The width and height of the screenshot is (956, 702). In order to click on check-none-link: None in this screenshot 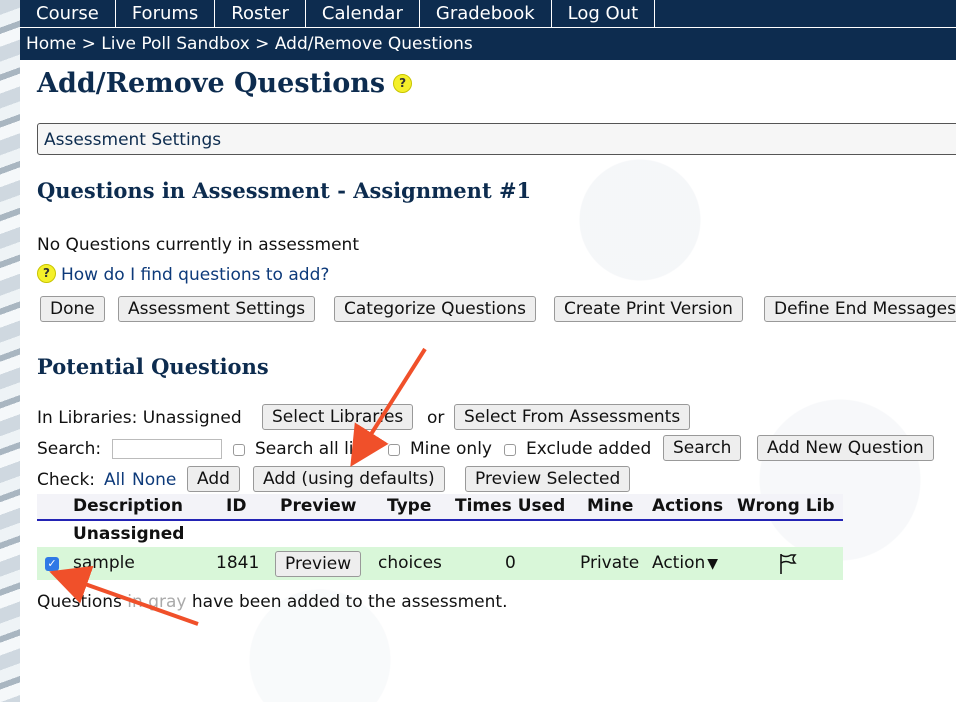, I will do `click(154, 480)`.